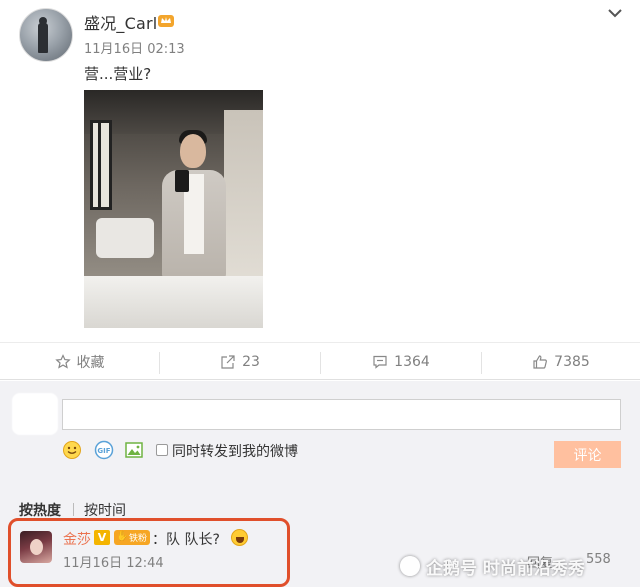 The width and height of the screenshot is (640, 587). What do you see at coordinates (43, 38) in the screenshot?
I see `avatar-figure-body` at bounding box center [43, 38].